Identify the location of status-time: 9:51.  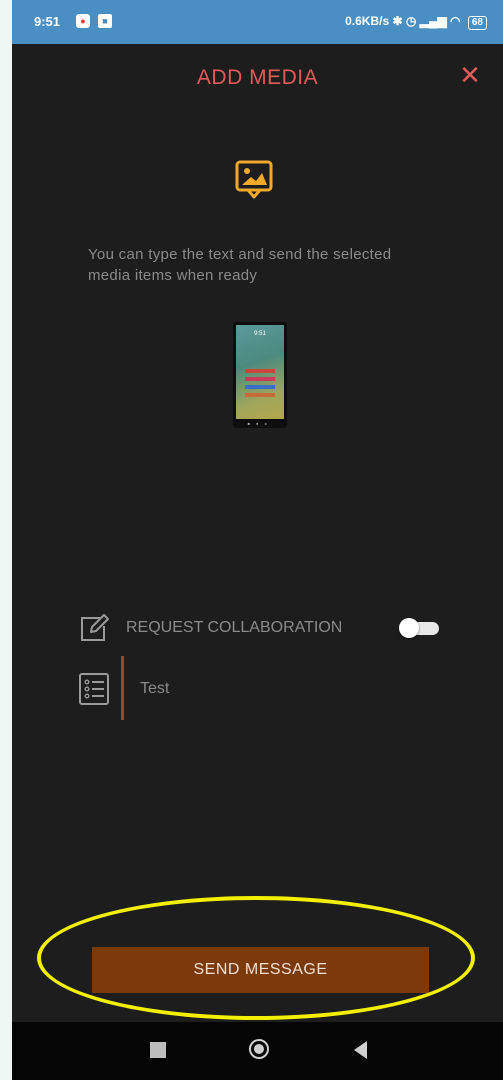
(47, 21).